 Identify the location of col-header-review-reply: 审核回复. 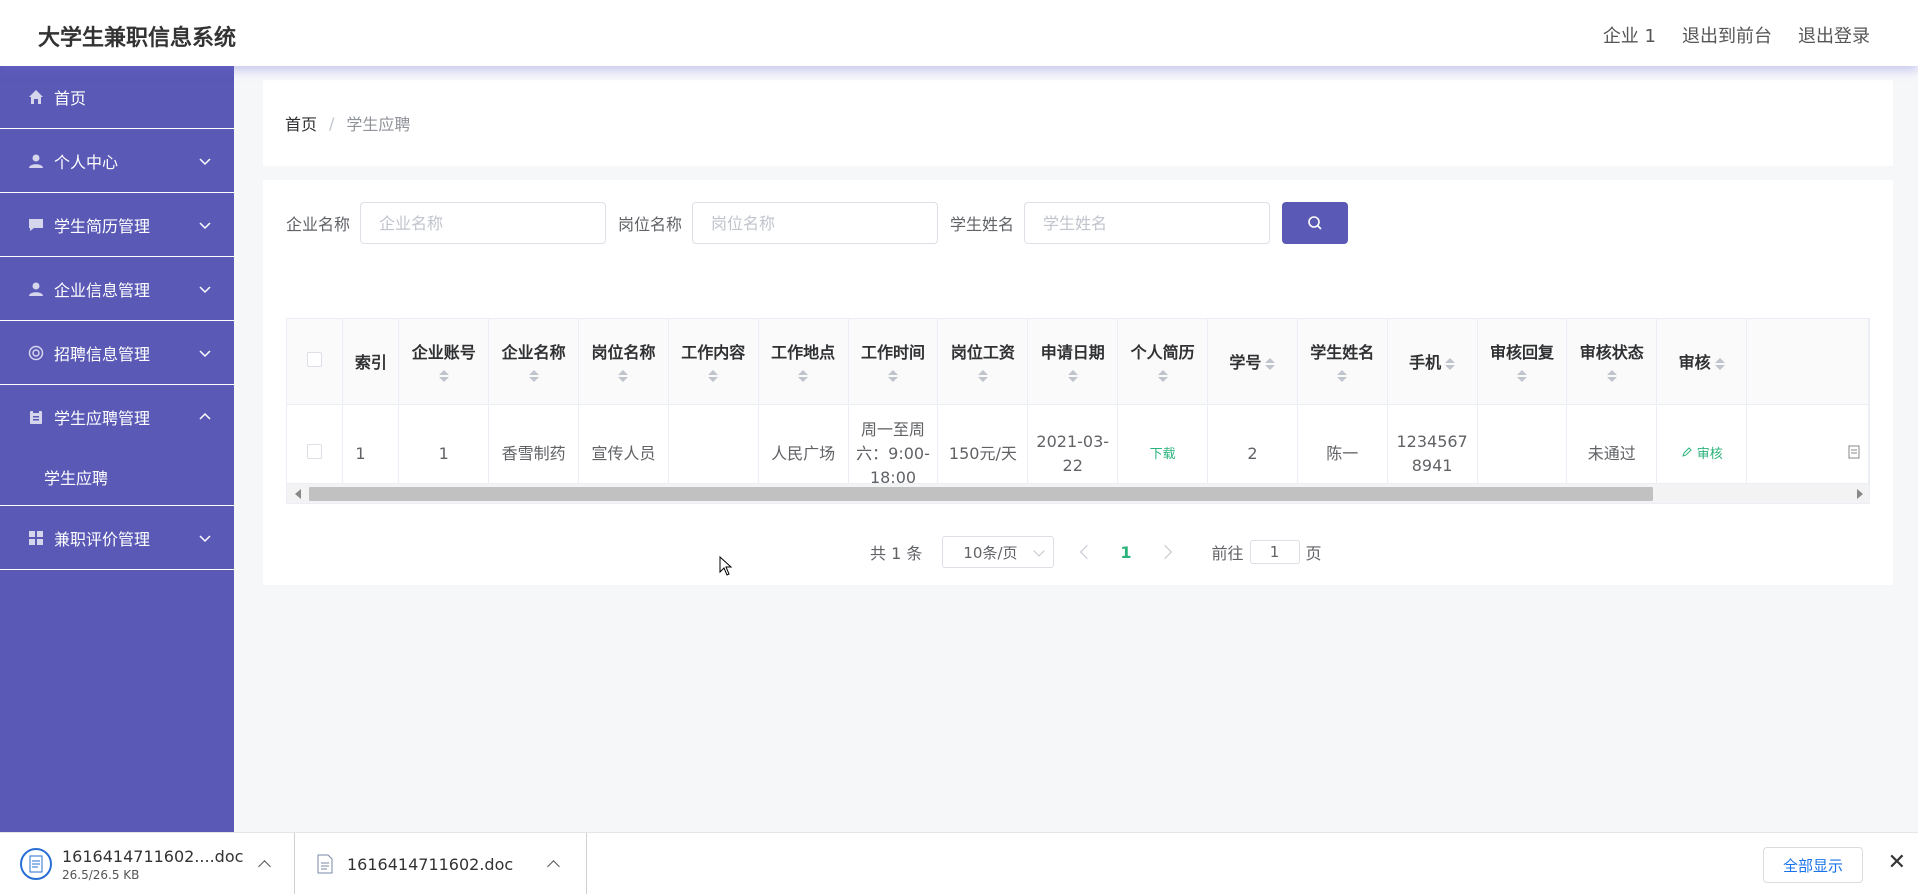
(1522, 362).